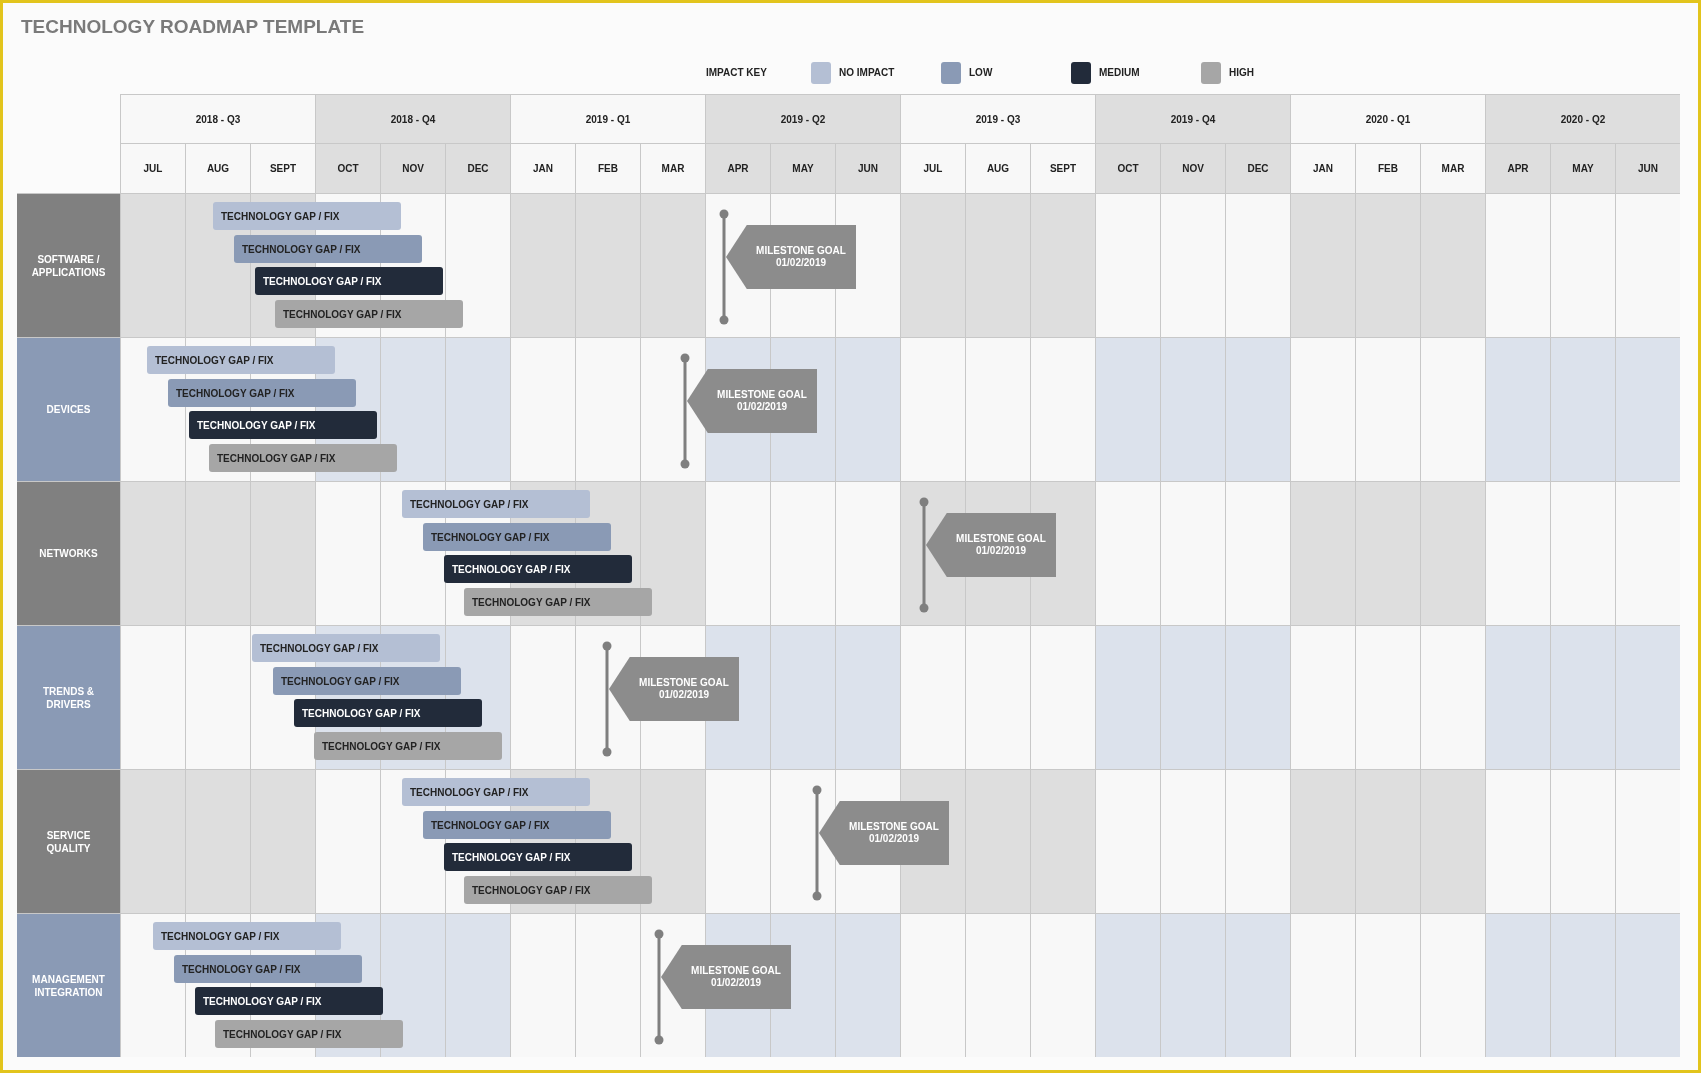 The width and height of the screenshot is (1701, 1073). Describe the element at coordinates (68, 841) in the screenshot. I see `category-label: SERVICE QUALITY` at that location.